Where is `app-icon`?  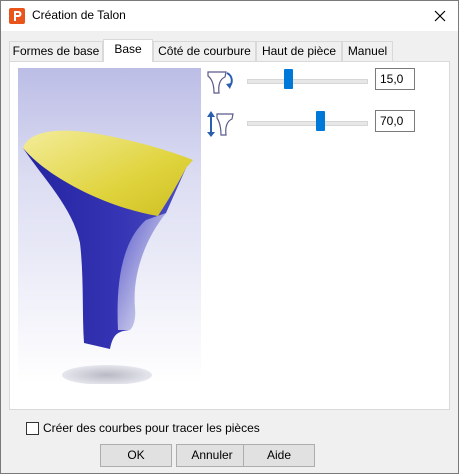
app-icon is located at coordinates (17, 16).